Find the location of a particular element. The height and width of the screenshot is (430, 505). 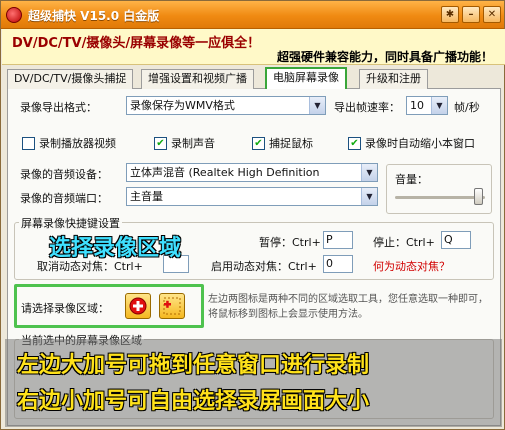

dynamic-focus-label: 启用动态对焦：Ctrl+ is located at coordinates (264, 266).